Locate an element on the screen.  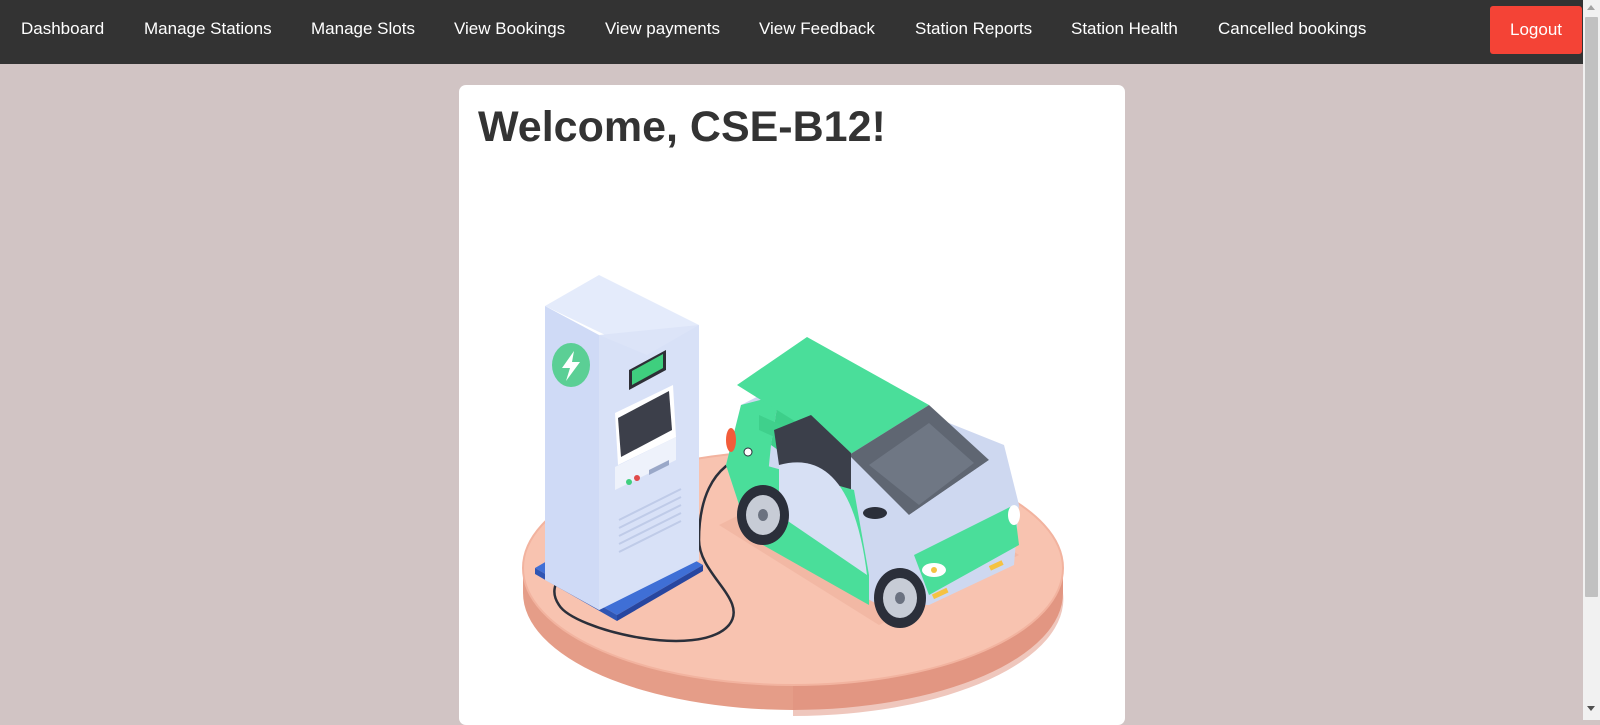
scroll-thumb is located at coordinates (1591, 307).